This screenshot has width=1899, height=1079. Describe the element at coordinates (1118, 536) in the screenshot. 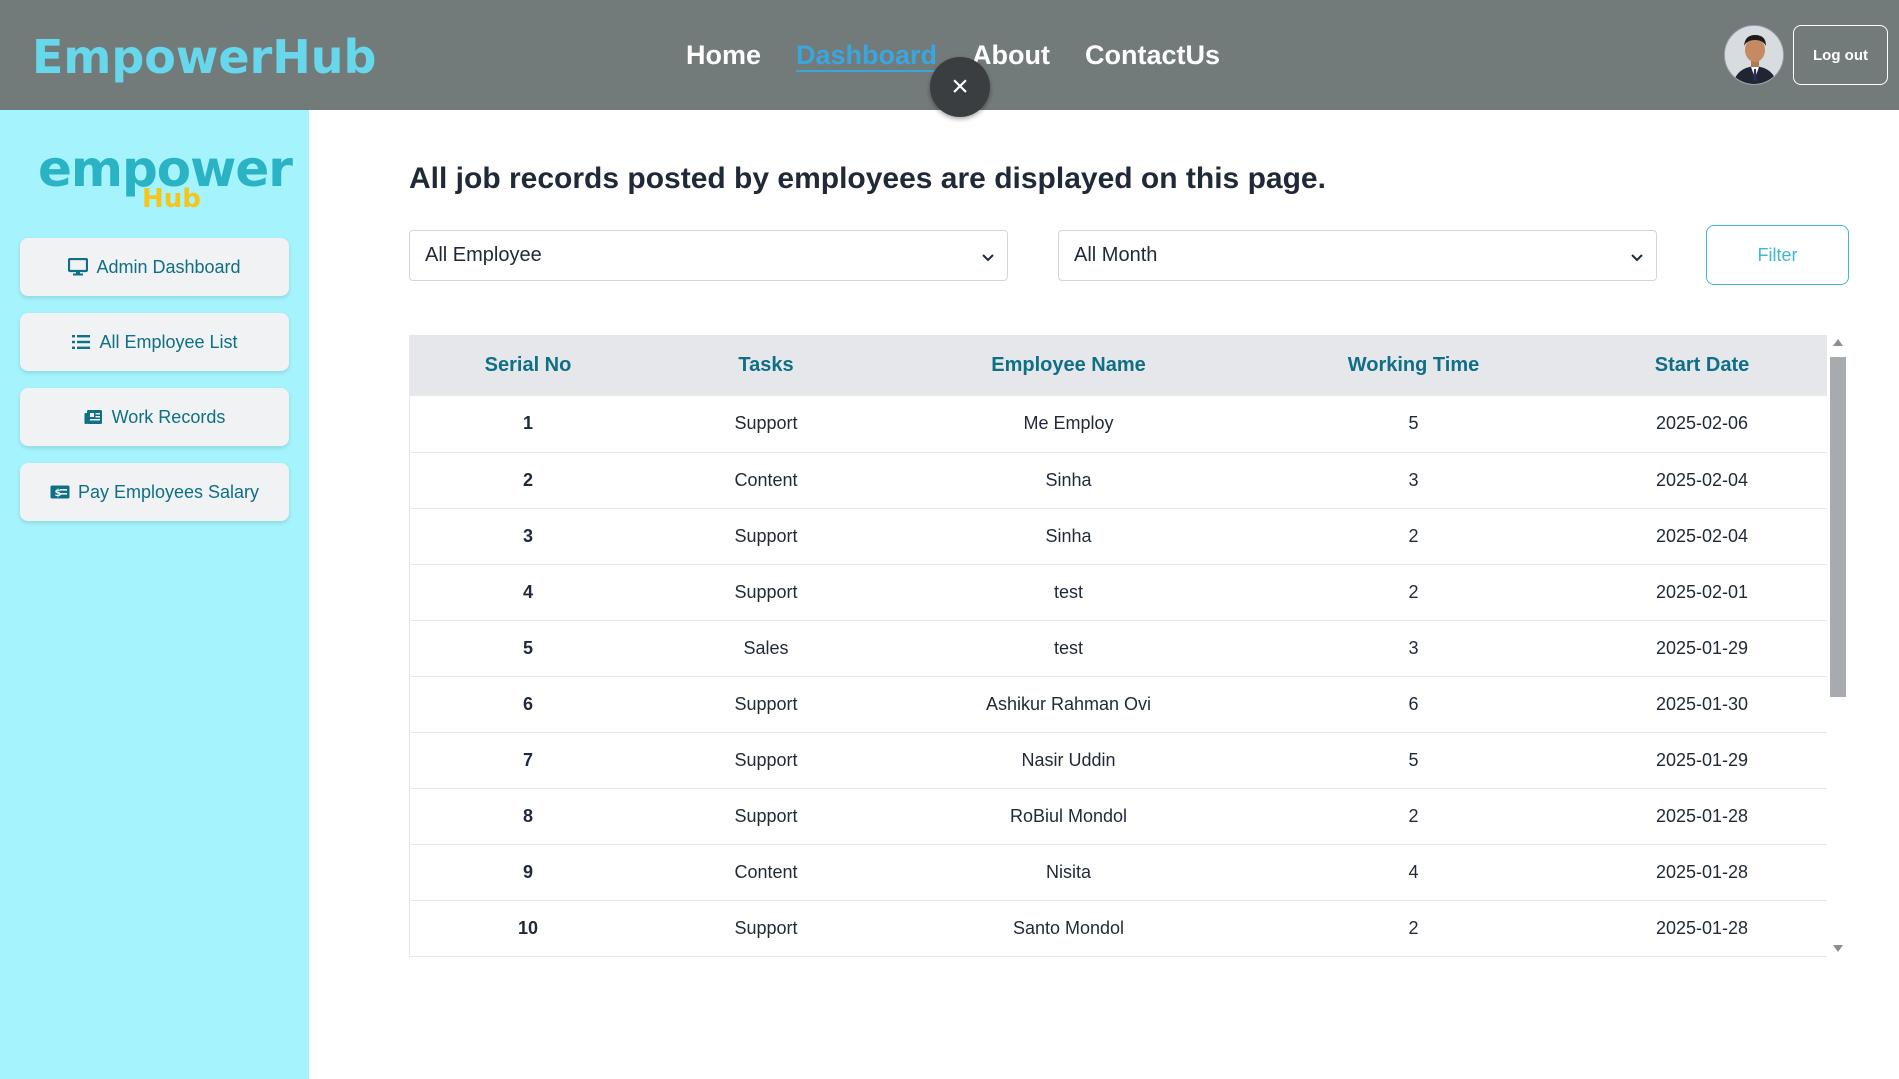

I see `table-row: 3 Support Sinha 2 2025-02-04` at that location.